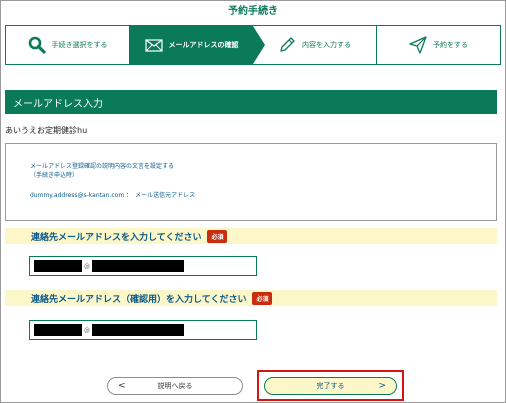 This screenshot has height=403, width=506. Describe the element at coordinates (113, 195) in the screenshot. I see `sender-address: dummy.address@s-kantan.com ： メール送信元アドレス` at that location.